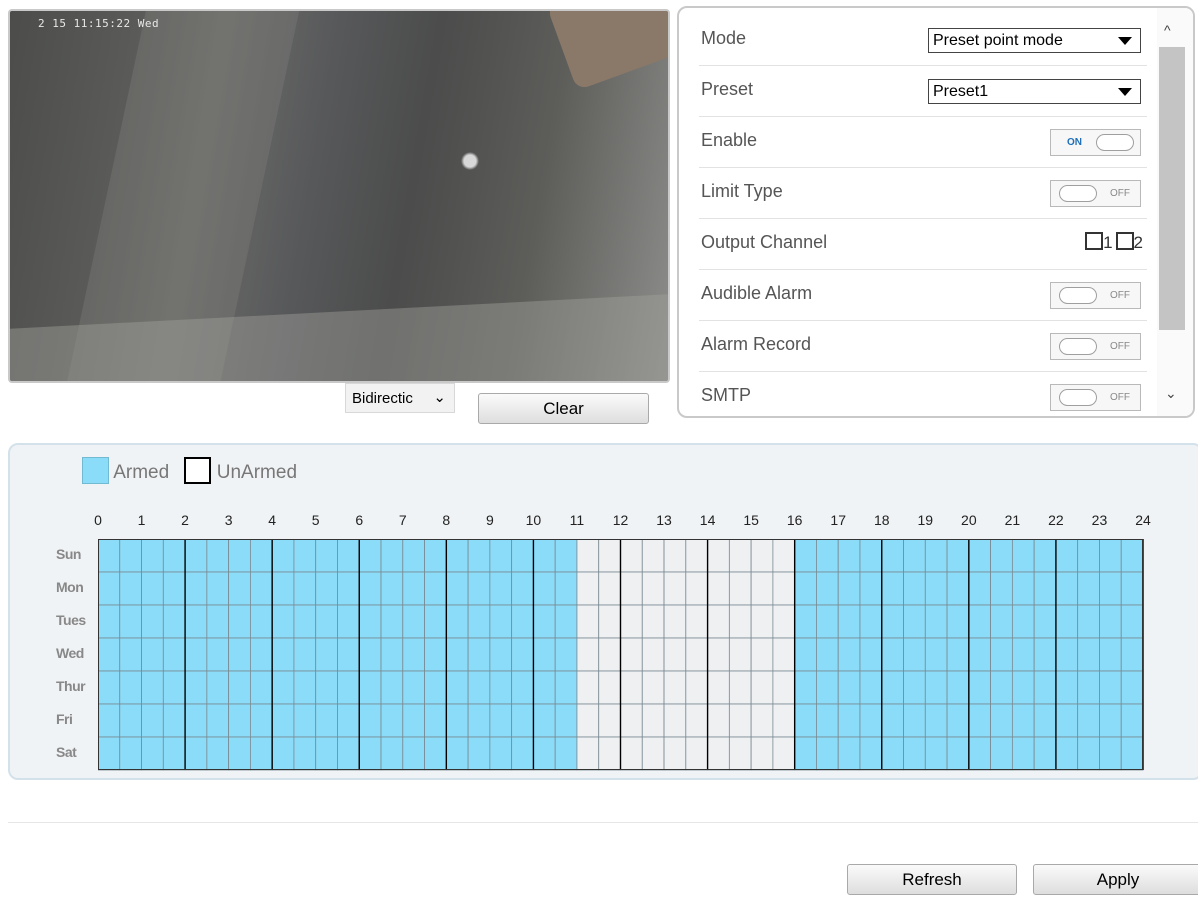  What do you see at coordinates (563, 408) in the screenshot?
I see `clear-button: Clear` at bounding box center [563, 408].